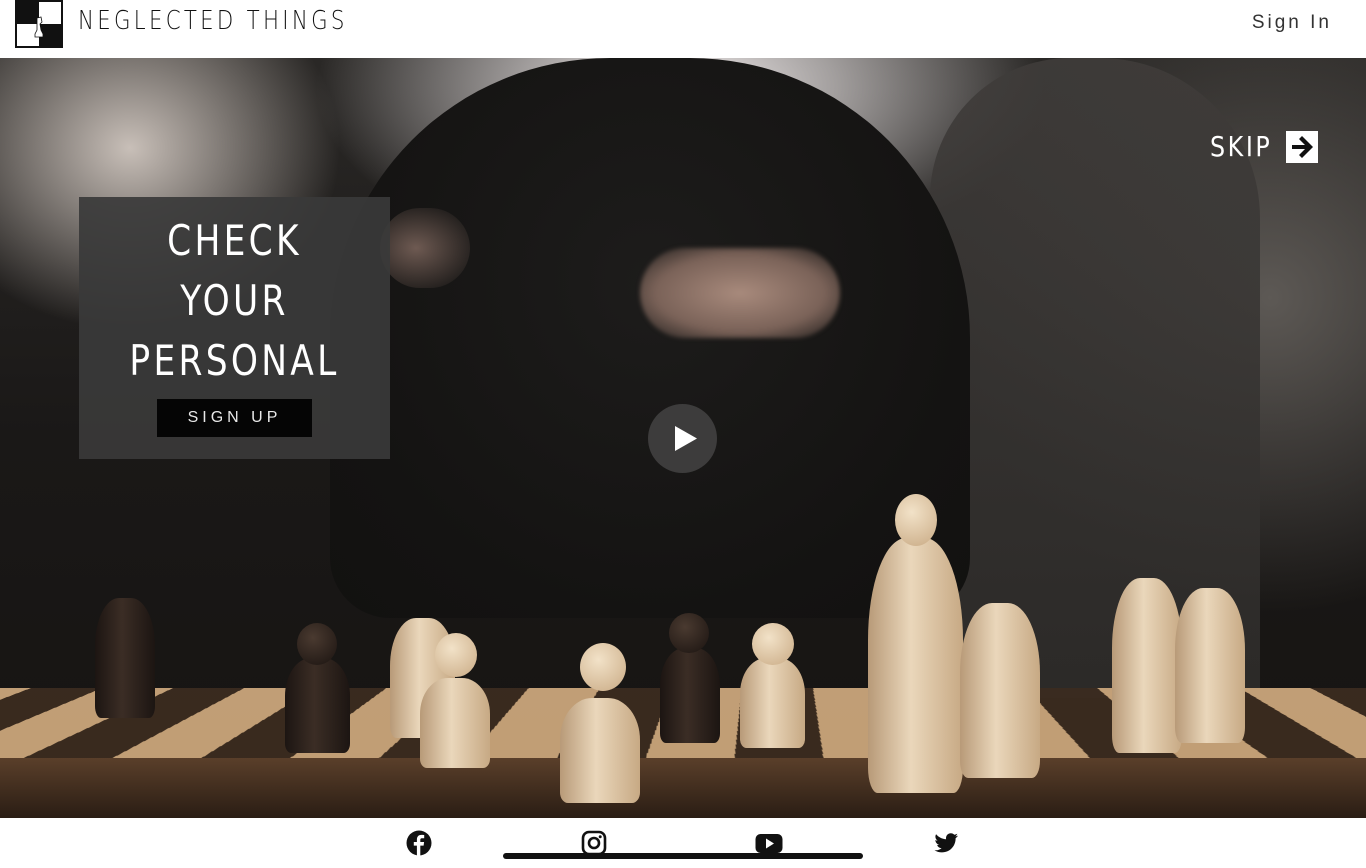  What do you see at coordinates (234, 418) in the screenshot?
I see `sign-up-button: SIGN UP` at bounding box center [234, 418].